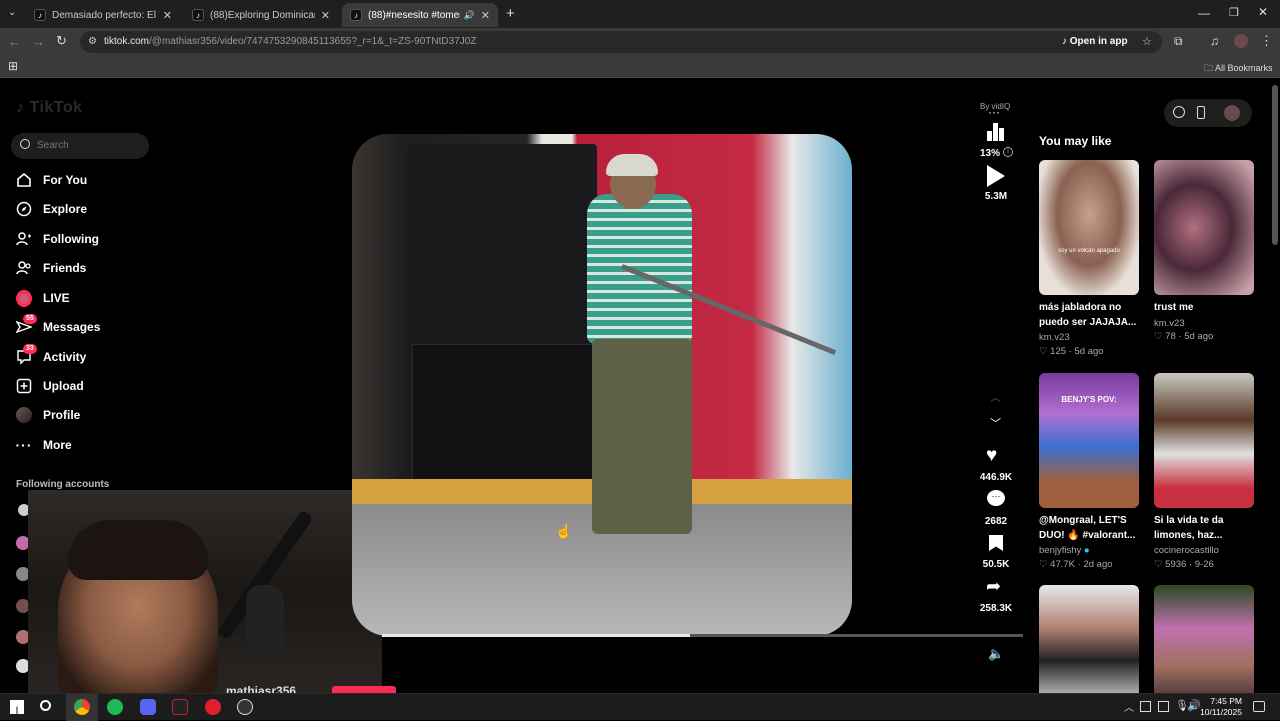 The height and width of the screenshot is (721, 1280). What do you see at coordinates (993, 586) in the screenshot?
I see `share-icon: ➦` at bounding box center [993, 586].